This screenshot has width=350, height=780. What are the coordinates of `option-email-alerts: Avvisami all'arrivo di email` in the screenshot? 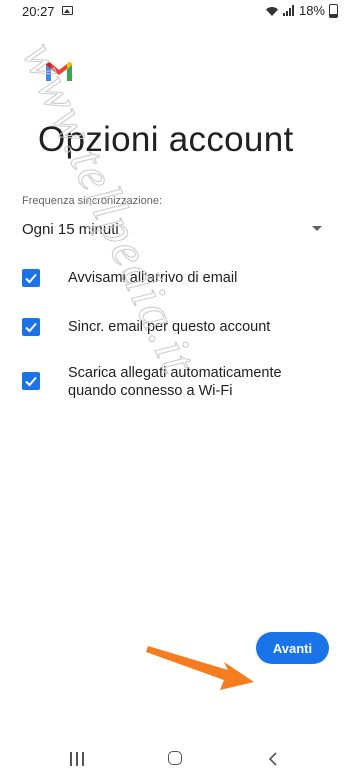 It's located at (177, 278).